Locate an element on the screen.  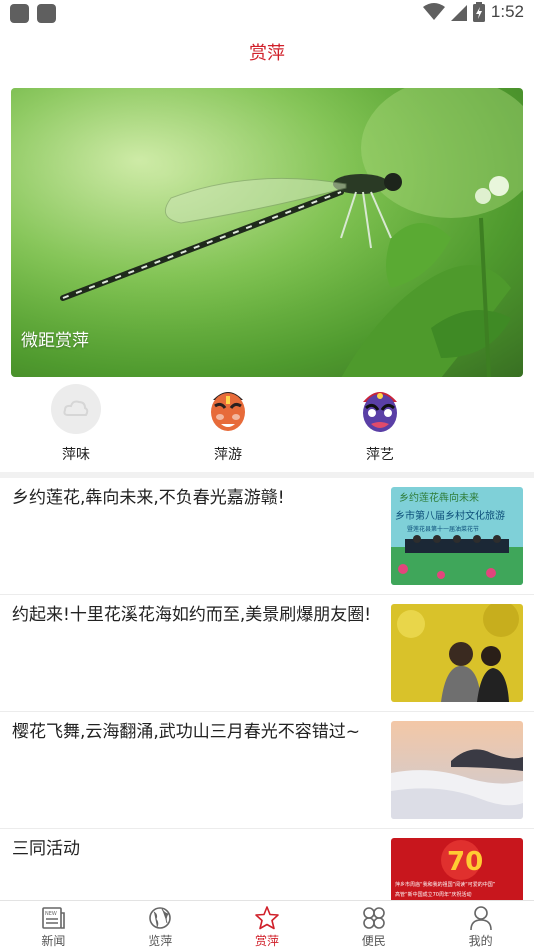
thumb-text: 萍乡市周庙“我和我的祖国”阅读“可爱的中国” is located at coordinates (445, 884).